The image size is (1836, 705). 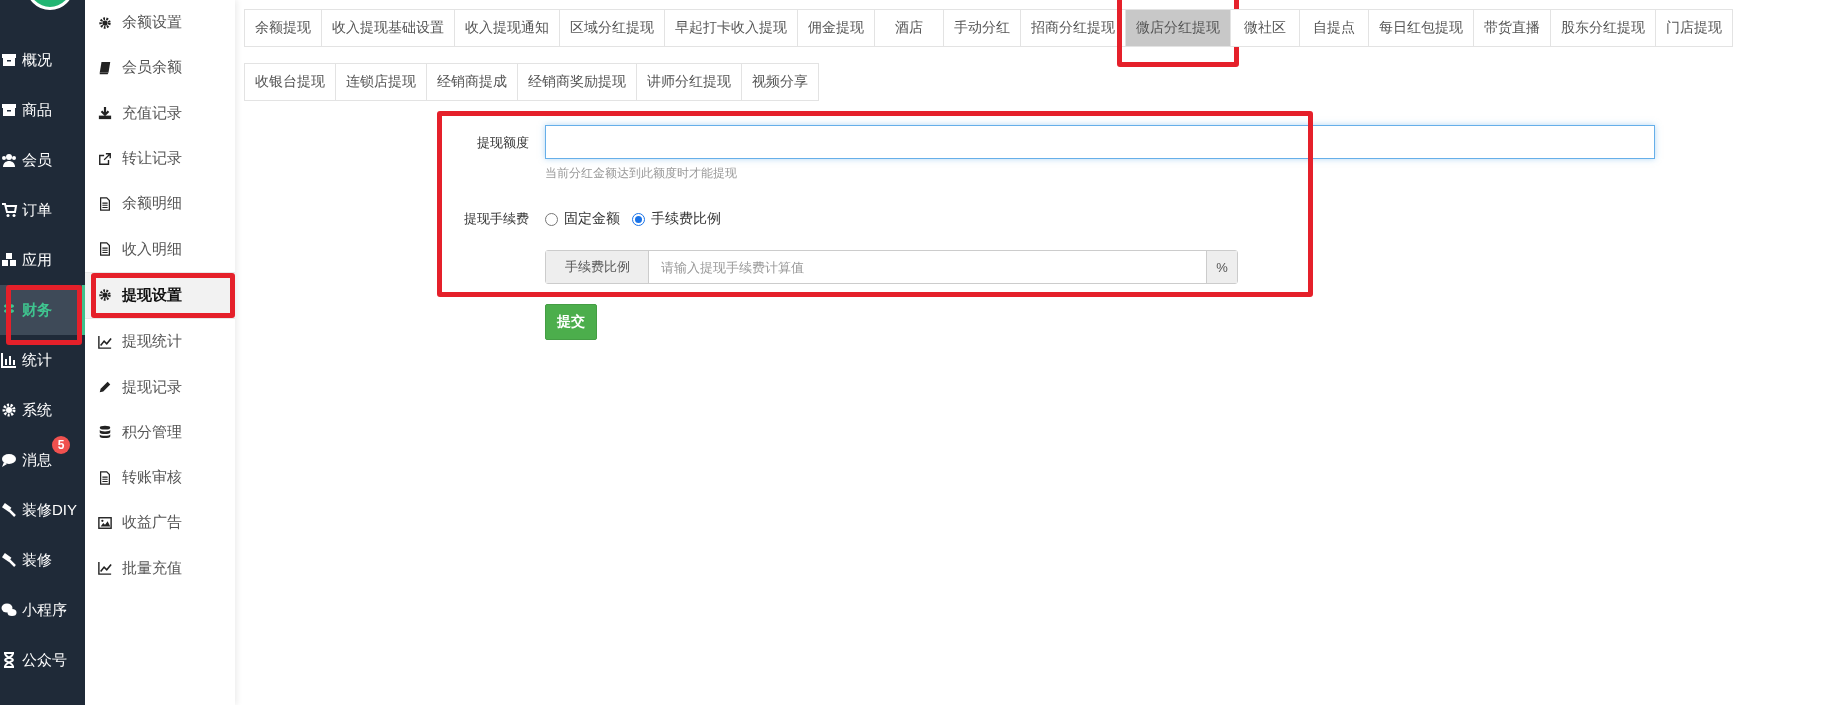 I want to click on nav-item: 公众号, so click(x=42, y=660).